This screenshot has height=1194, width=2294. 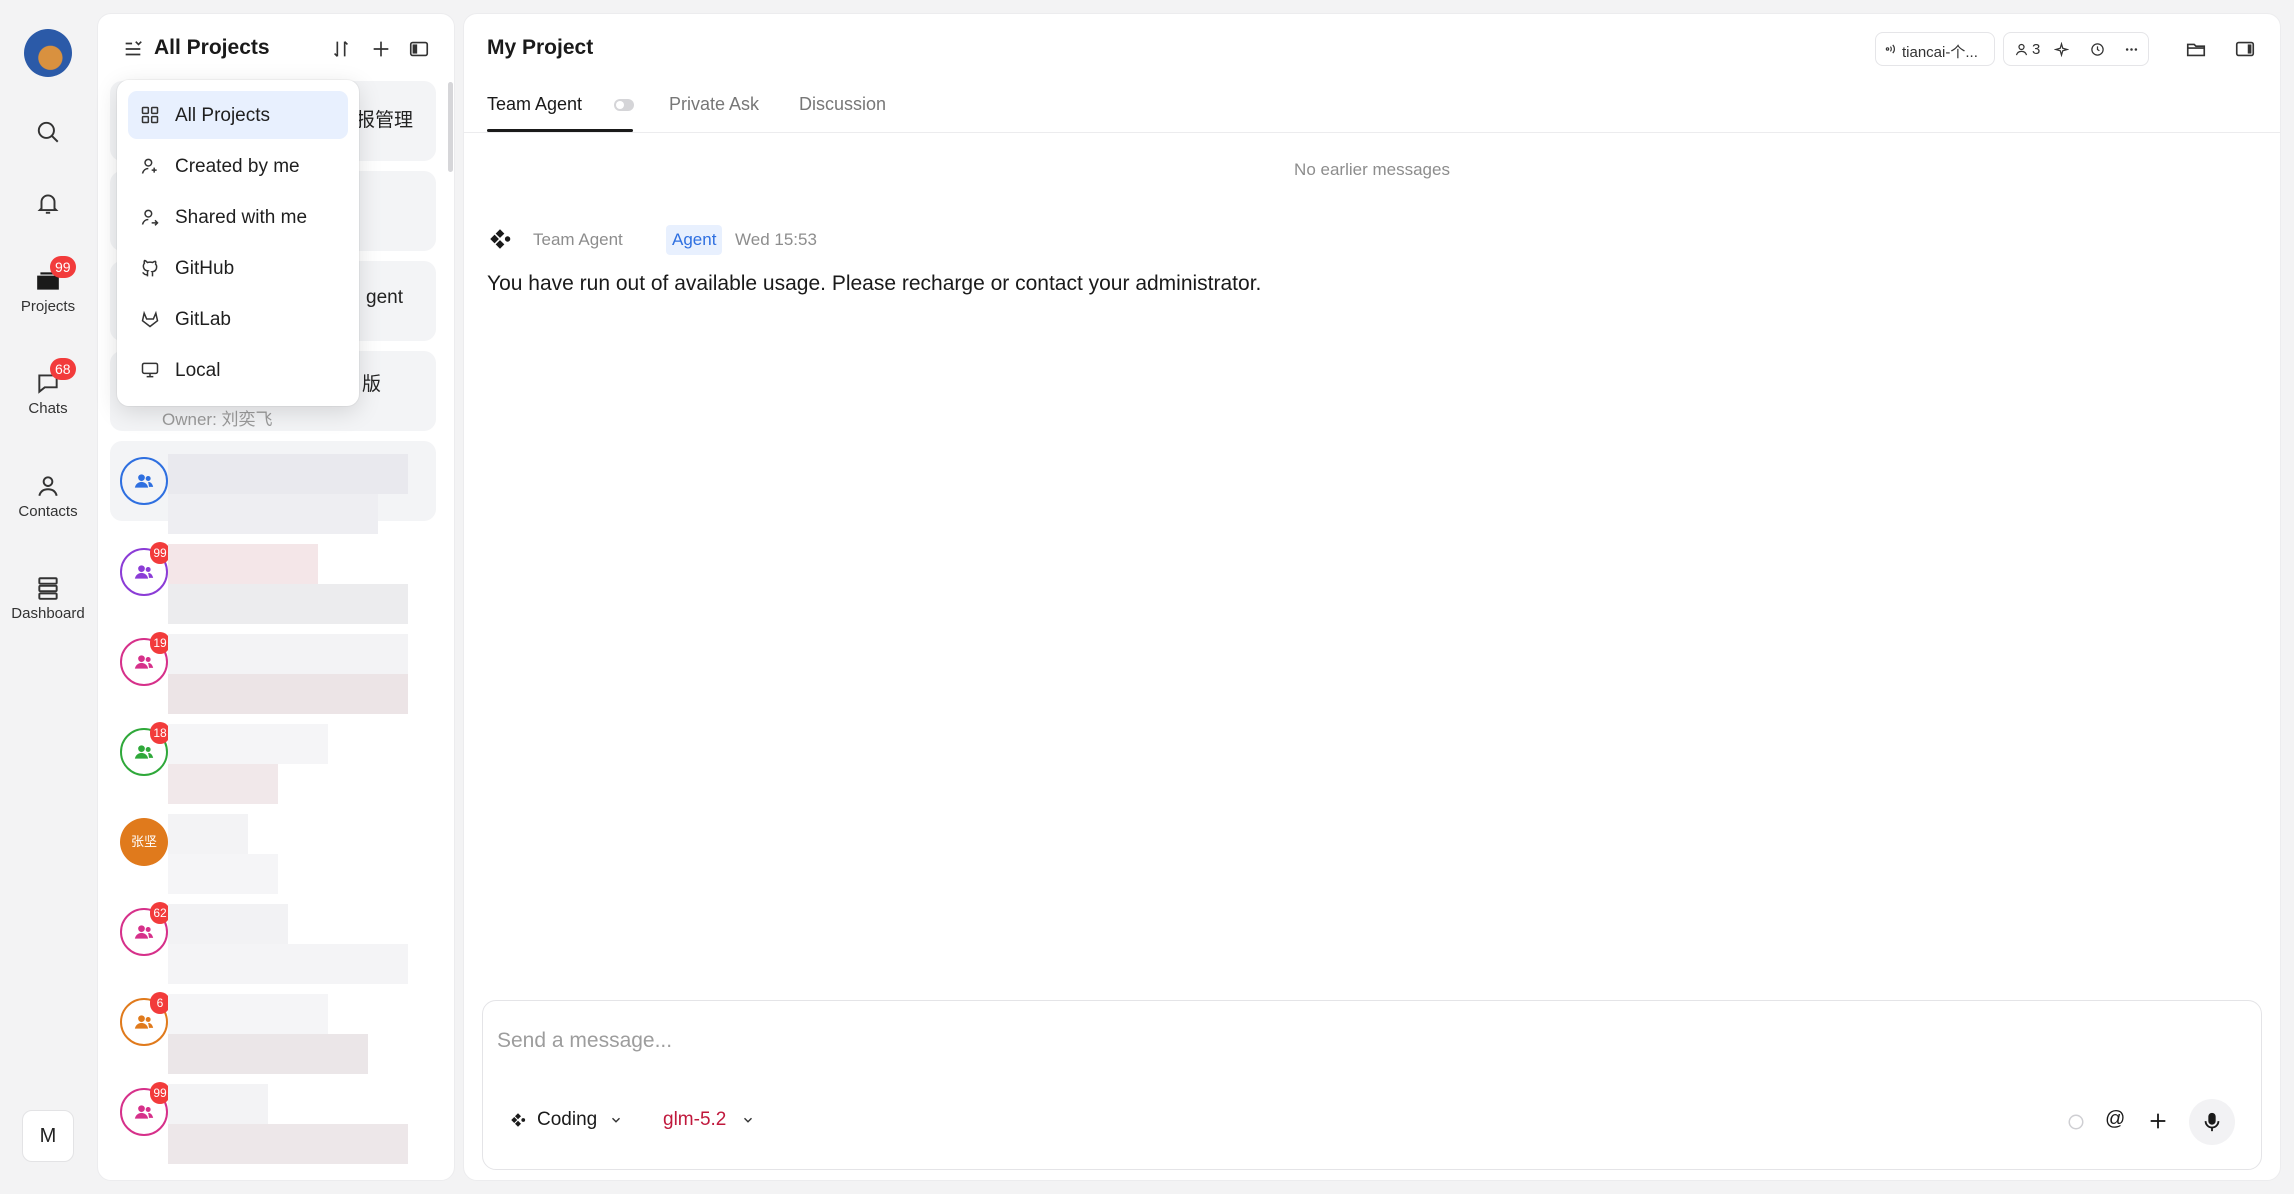 I want to click on rail-projects: Projects 99, so click(x=48, y=285).